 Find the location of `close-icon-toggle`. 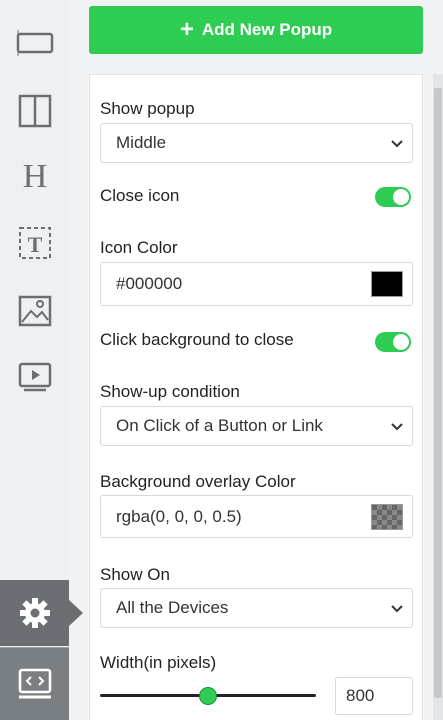

close-icon-toggle is located at coordinates (393, 197).